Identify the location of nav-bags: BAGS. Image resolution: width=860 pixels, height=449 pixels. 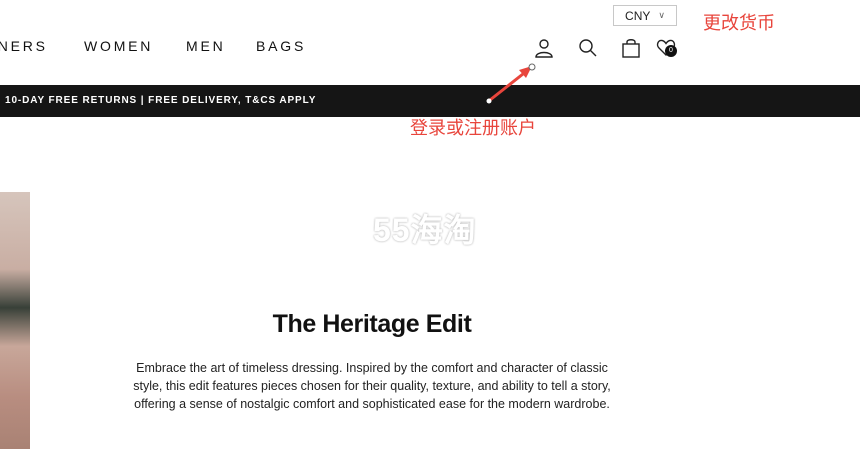
(281, 46).